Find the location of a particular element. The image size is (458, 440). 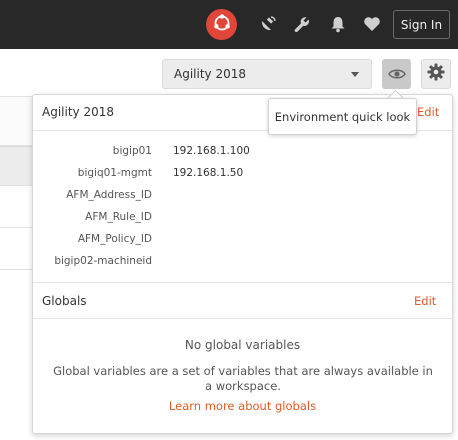

variable-row: bigip01 192.168.1.100 is located at coordinates (242, 152).